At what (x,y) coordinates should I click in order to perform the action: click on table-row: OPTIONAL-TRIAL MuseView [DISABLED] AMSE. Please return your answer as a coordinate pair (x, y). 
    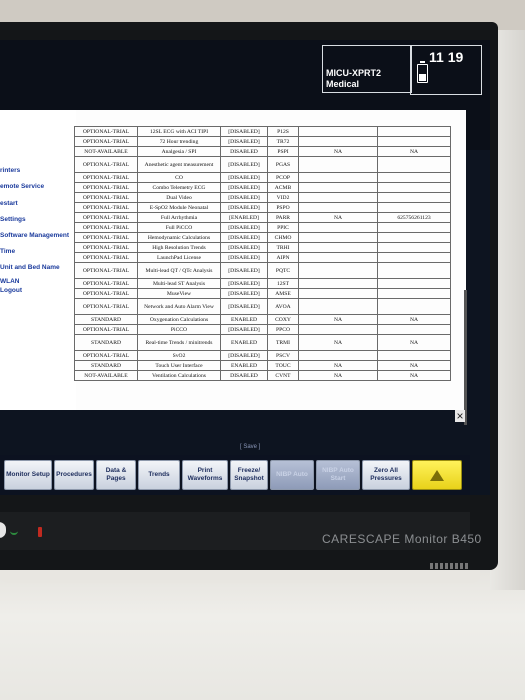
    Looking at the image, I should click on (262, 293).